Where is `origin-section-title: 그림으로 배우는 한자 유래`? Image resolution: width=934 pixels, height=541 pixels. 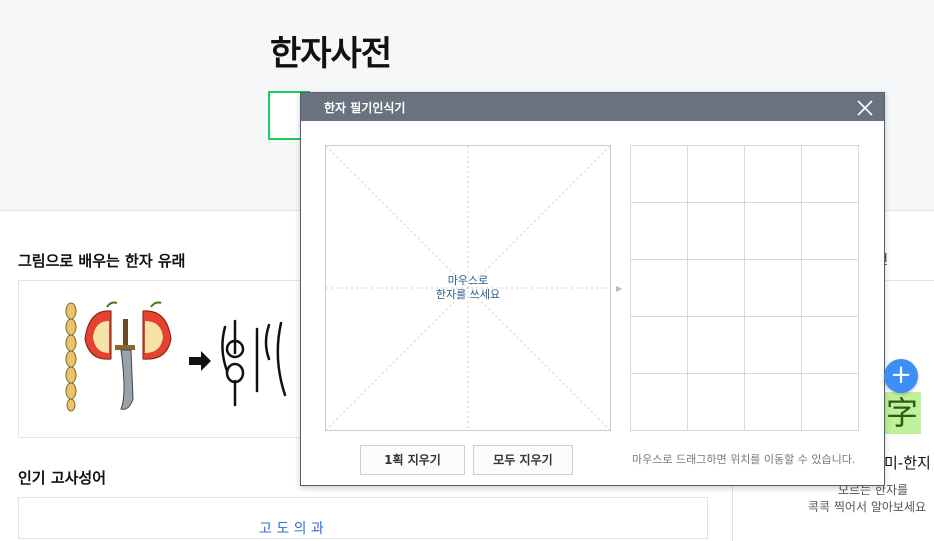 origin-section-title: 그림으로 배우는 한자 유래 is located at coordinates (102, 261).